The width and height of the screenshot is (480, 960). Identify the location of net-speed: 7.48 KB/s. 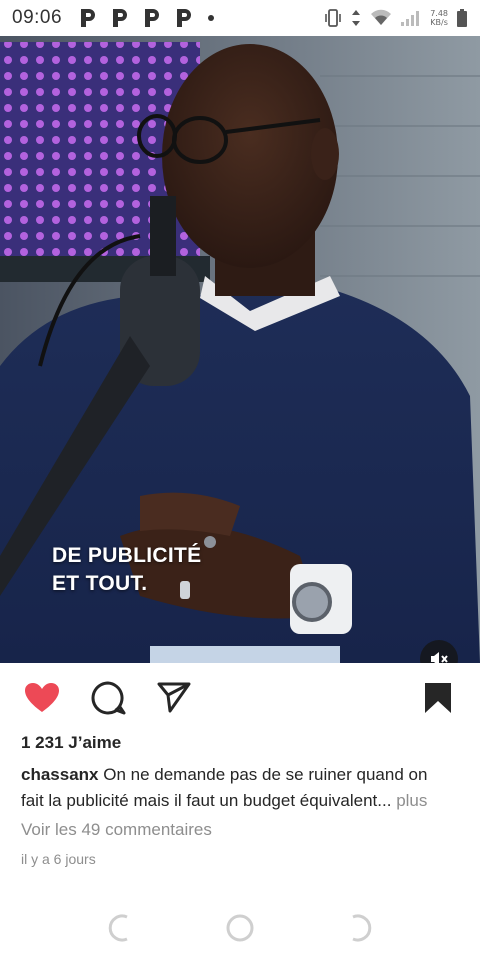
(439, 18).